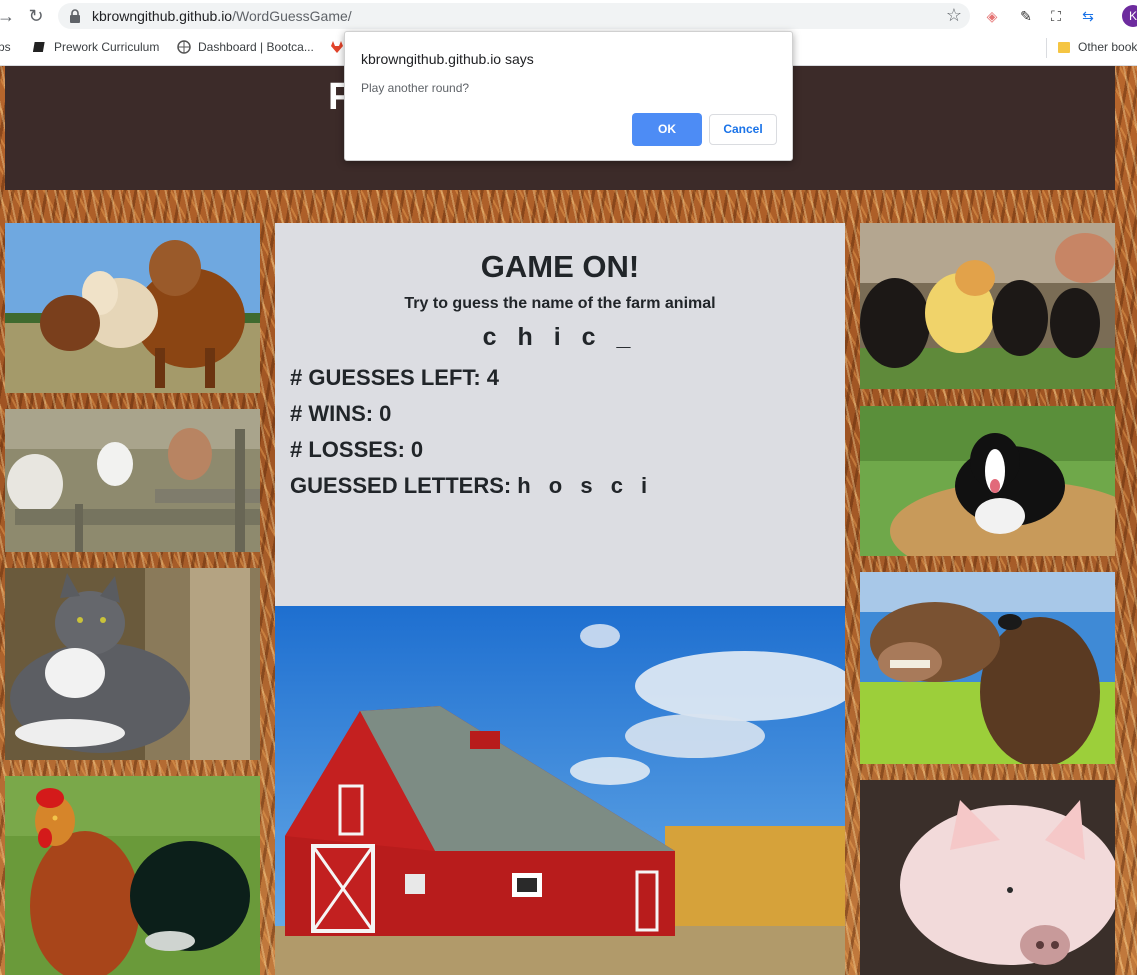 Image resolution: width=1137 pixels, height=975 pixels. Describe the element at coordinates (132, 664) in the screenshot. I see `cat-photo` at that location.